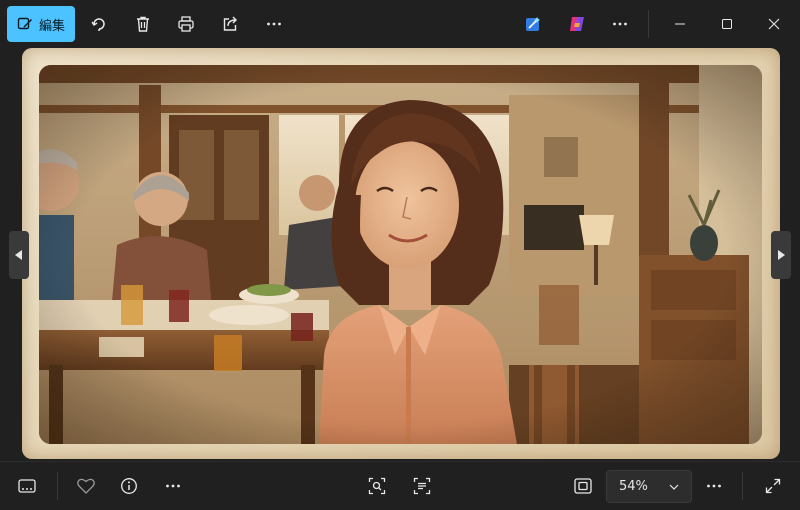 This screenshot has height=510, width=800. I want to click on close-button, so click(774, 24).